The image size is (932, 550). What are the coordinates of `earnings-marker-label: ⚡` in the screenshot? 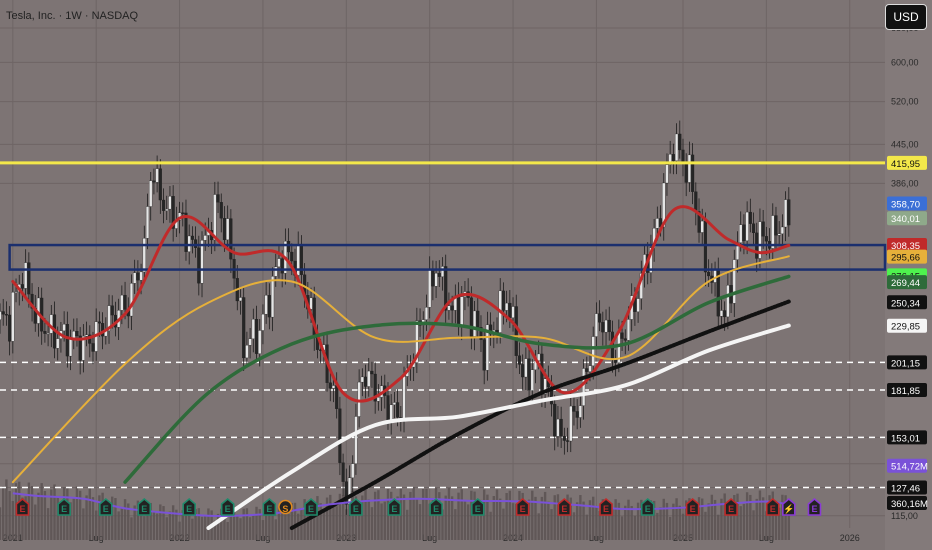 It's located at (788, 509).